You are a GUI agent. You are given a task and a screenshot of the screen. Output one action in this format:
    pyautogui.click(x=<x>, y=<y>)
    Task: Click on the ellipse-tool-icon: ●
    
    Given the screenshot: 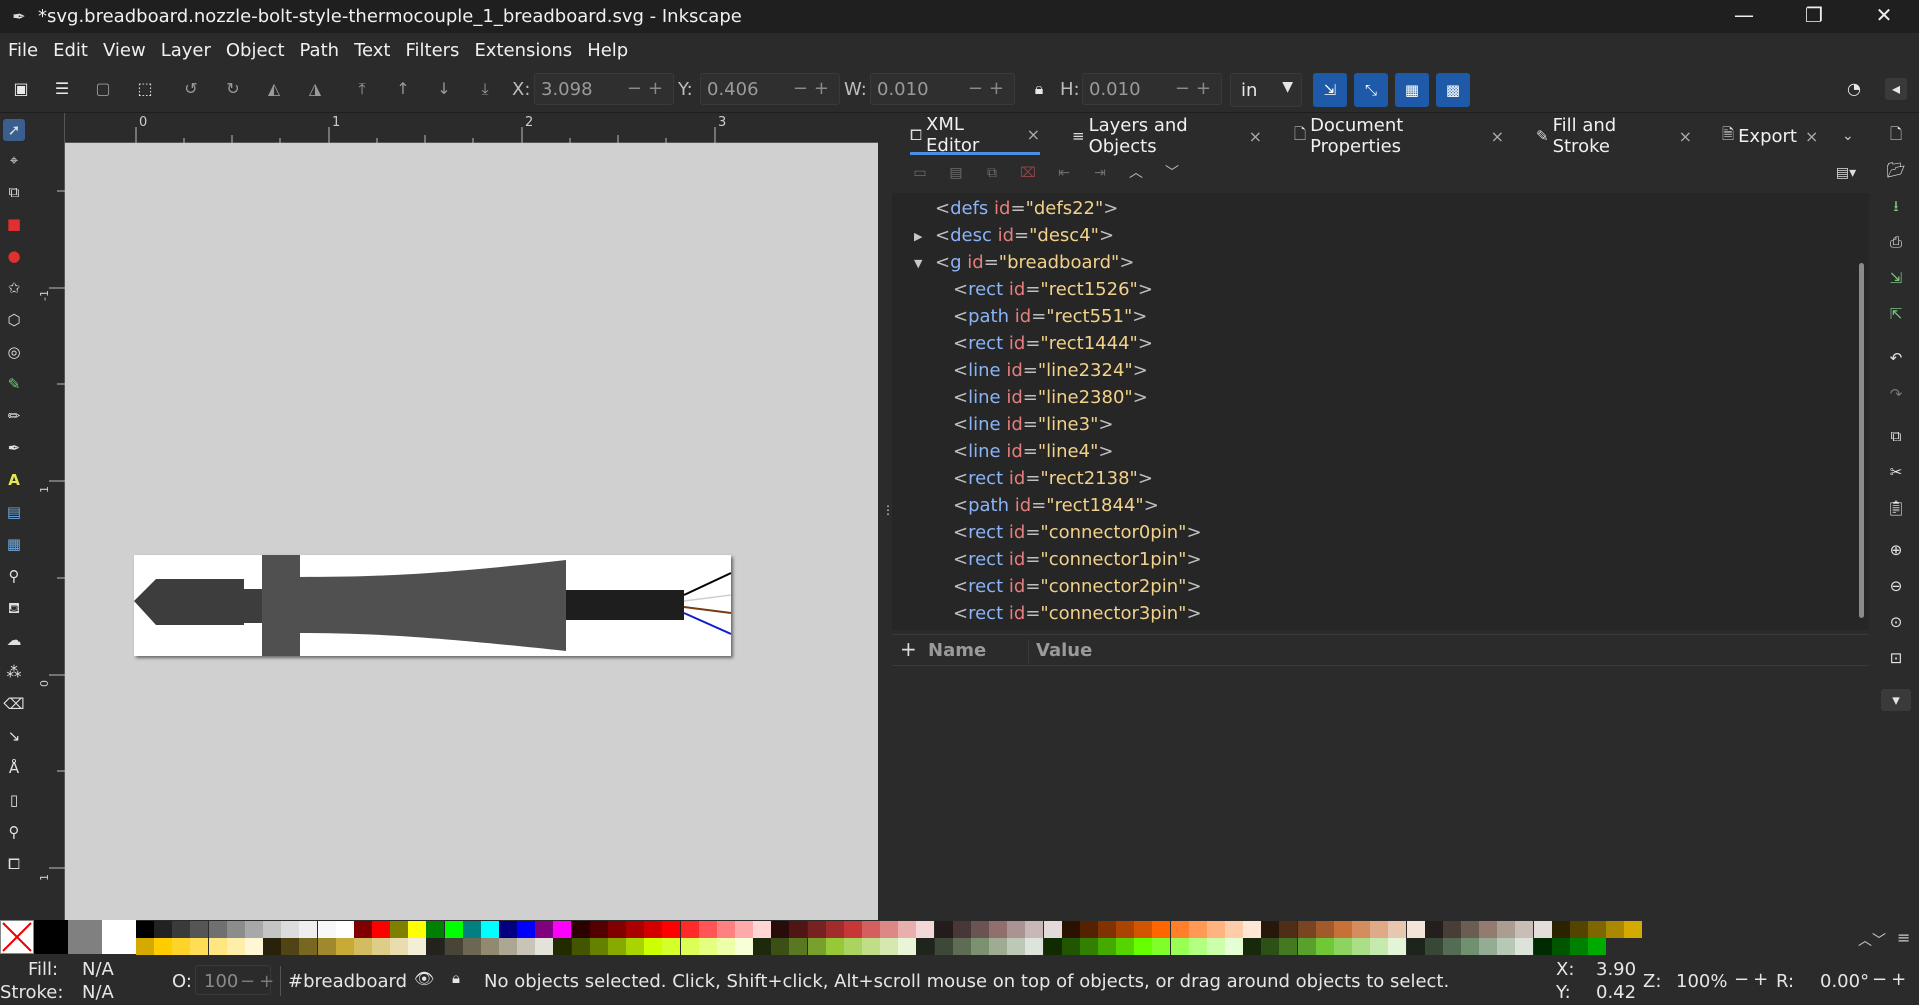 What is the action you would take?
    pyautogui.click(x=14, y=256)
    